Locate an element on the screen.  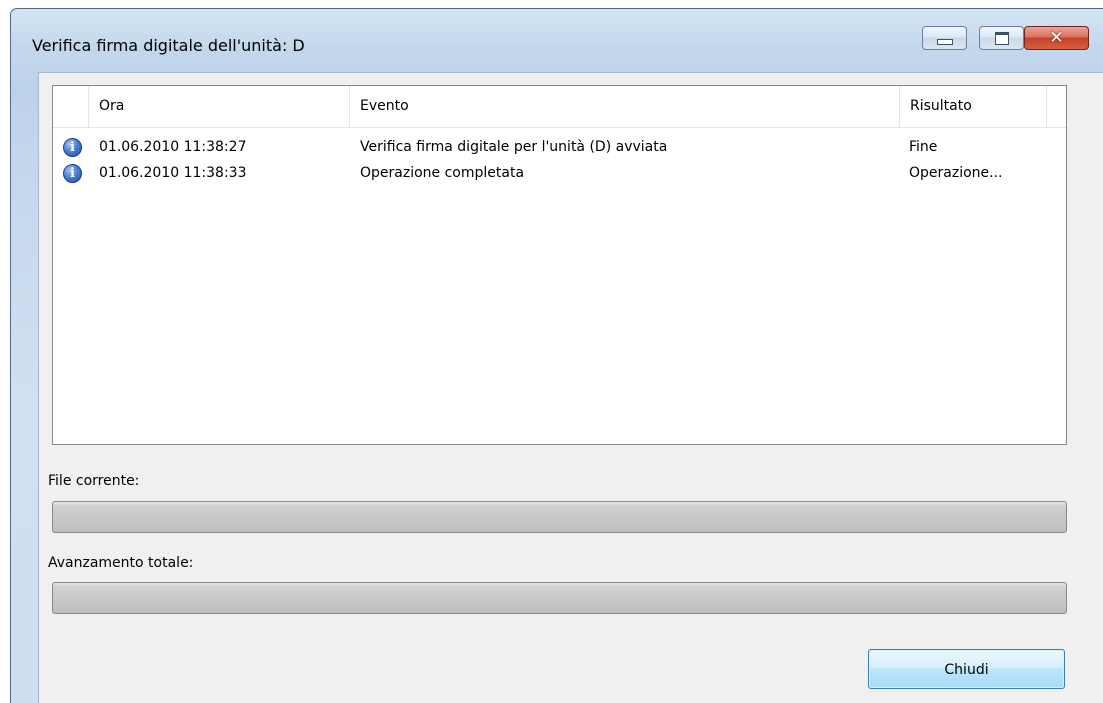
close-button: Chiudi is located at coordinates (966, 669).